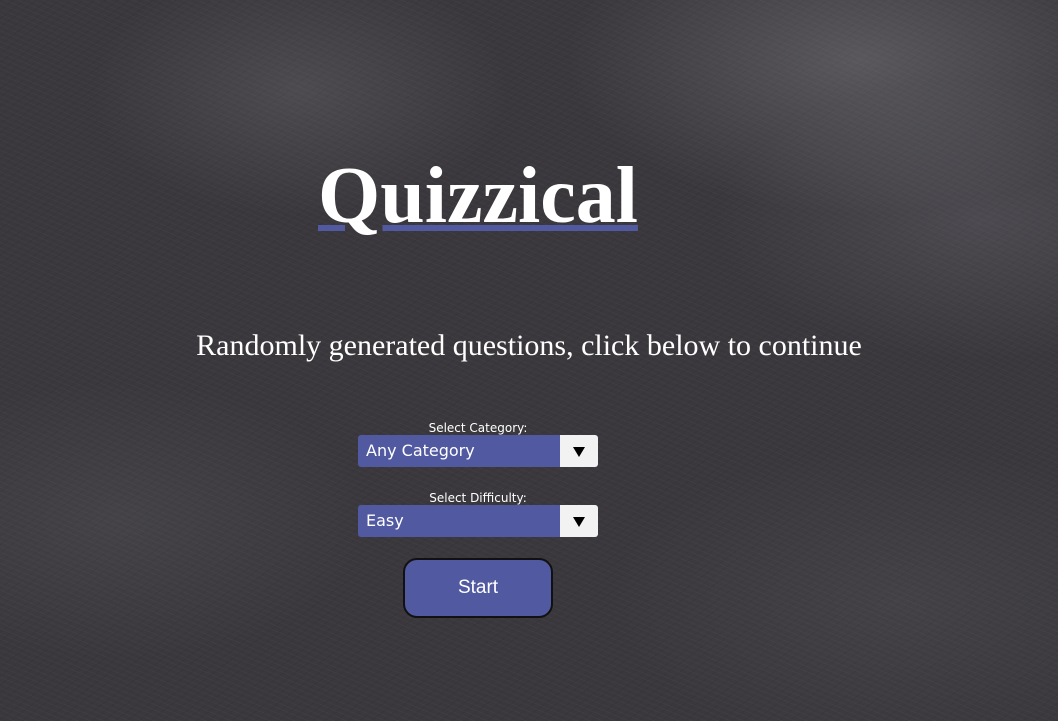  Describe the element at coordinates (420, 450) in the screenshot. I see `category-select-value: Any Category` at that location.